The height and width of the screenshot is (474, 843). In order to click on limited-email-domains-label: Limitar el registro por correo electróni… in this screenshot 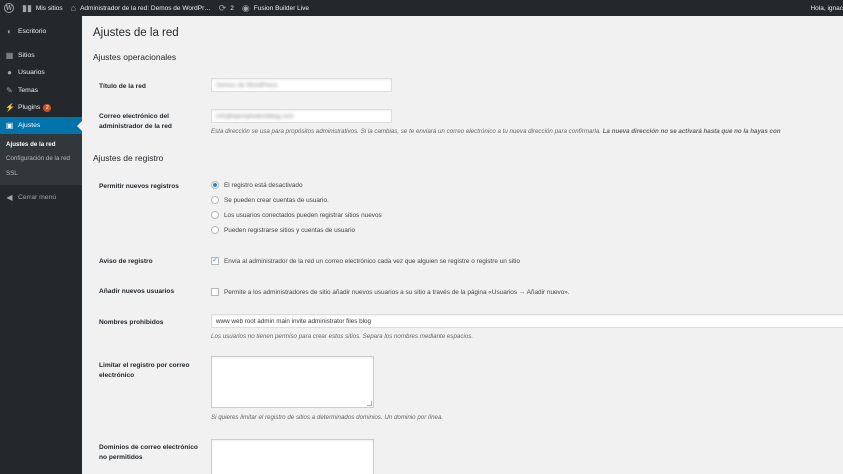, I will do `click(144, 371)`.